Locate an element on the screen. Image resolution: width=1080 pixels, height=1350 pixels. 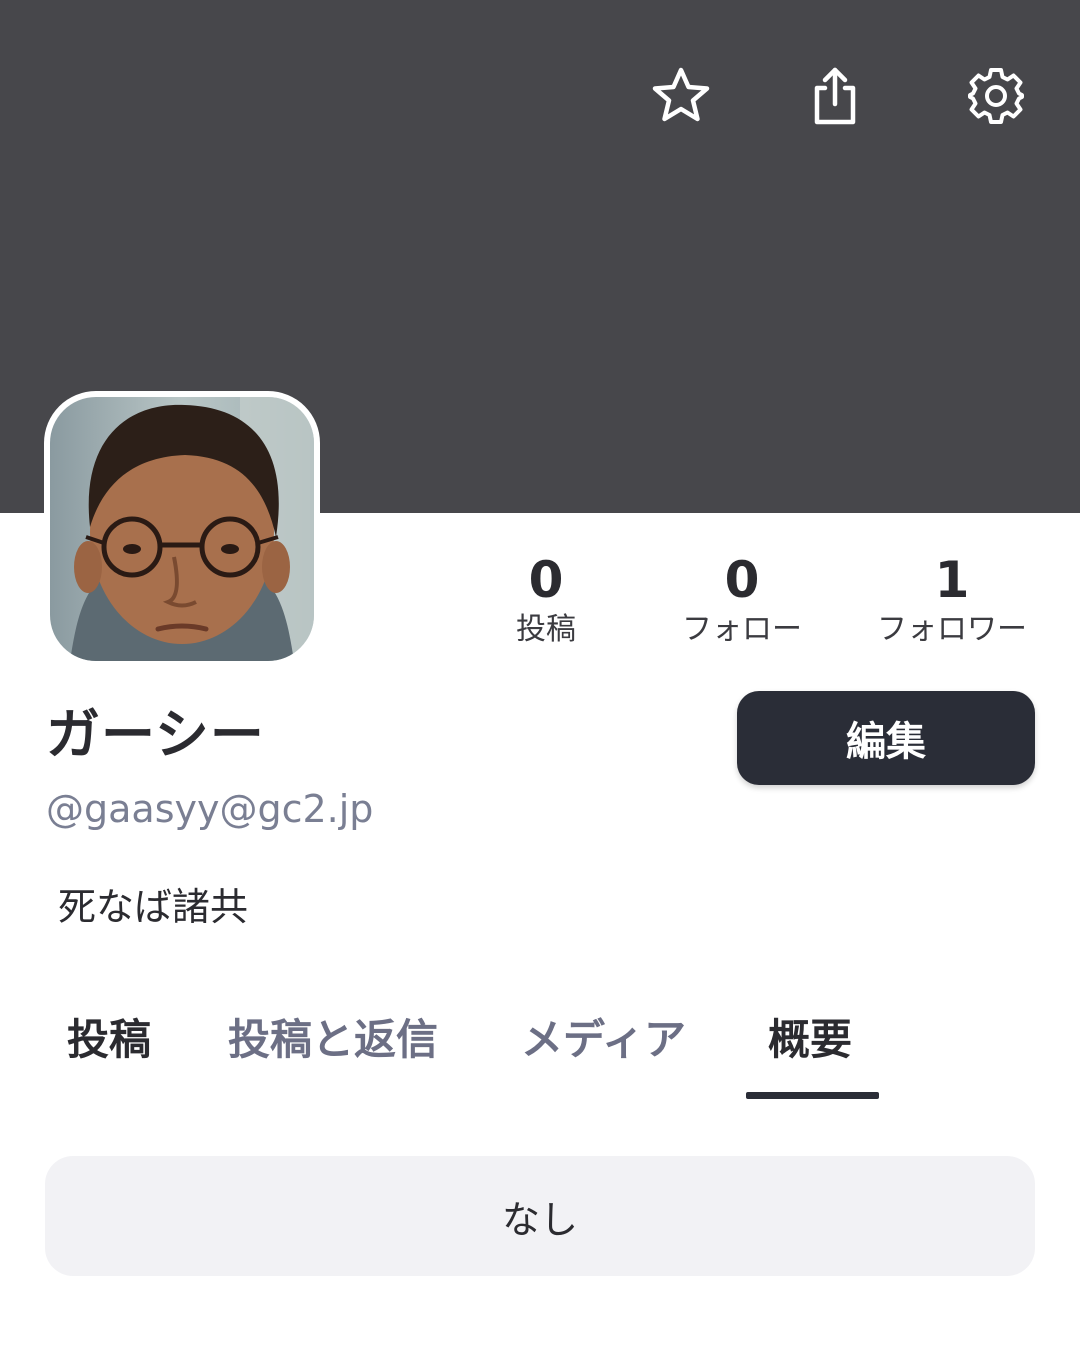
tab-posts-and-replies: 投稿と返信 is located at coordinates (333, 1040).